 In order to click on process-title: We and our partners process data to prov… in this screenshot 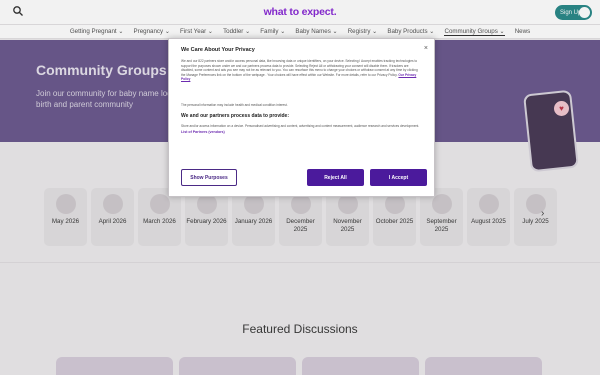, I will do `click(235, 116)`.